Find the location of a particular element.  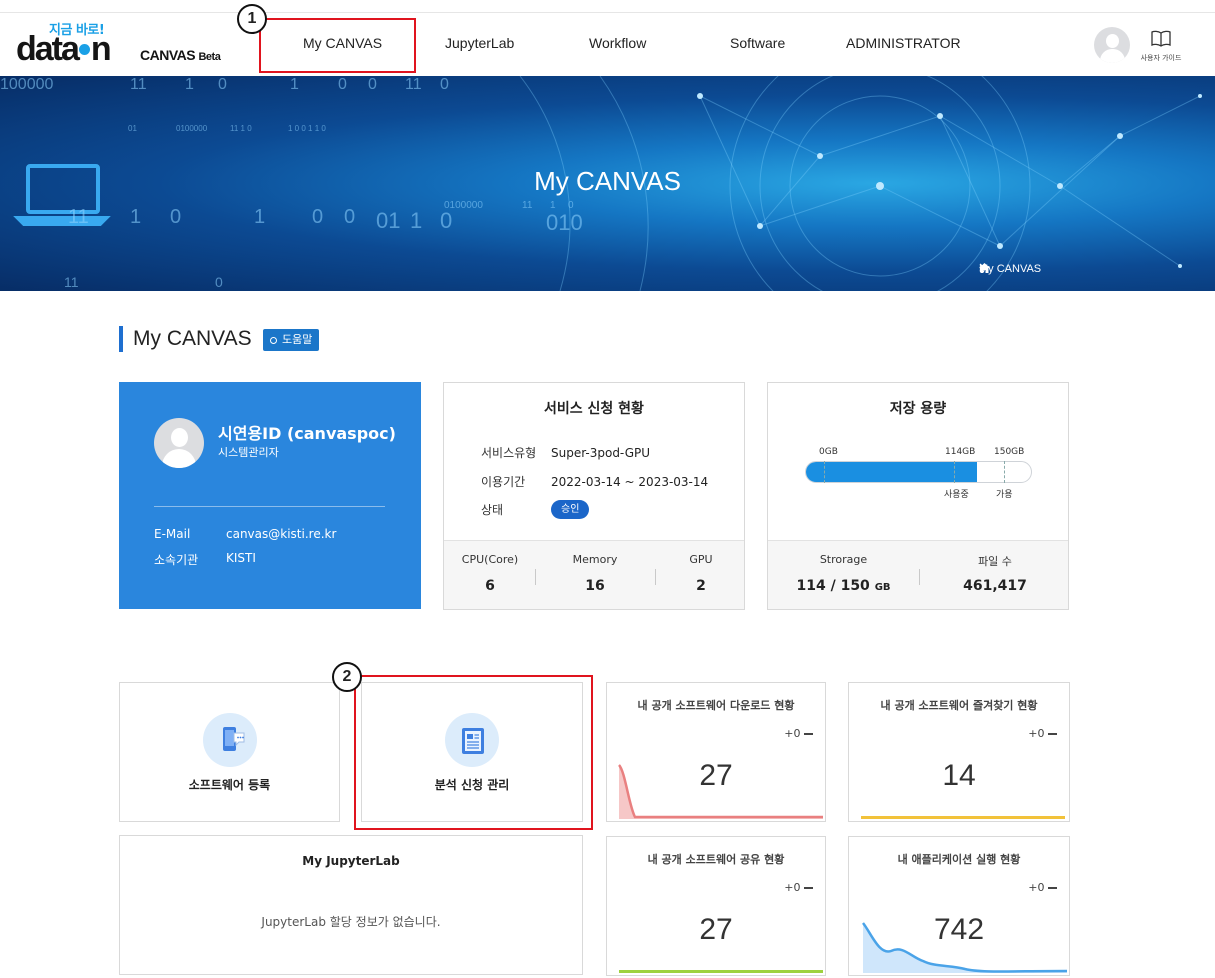

jupyterlab-empty-message: JupyterLab 할당 정보가 없습니다. is located at coordinates (351, 922).